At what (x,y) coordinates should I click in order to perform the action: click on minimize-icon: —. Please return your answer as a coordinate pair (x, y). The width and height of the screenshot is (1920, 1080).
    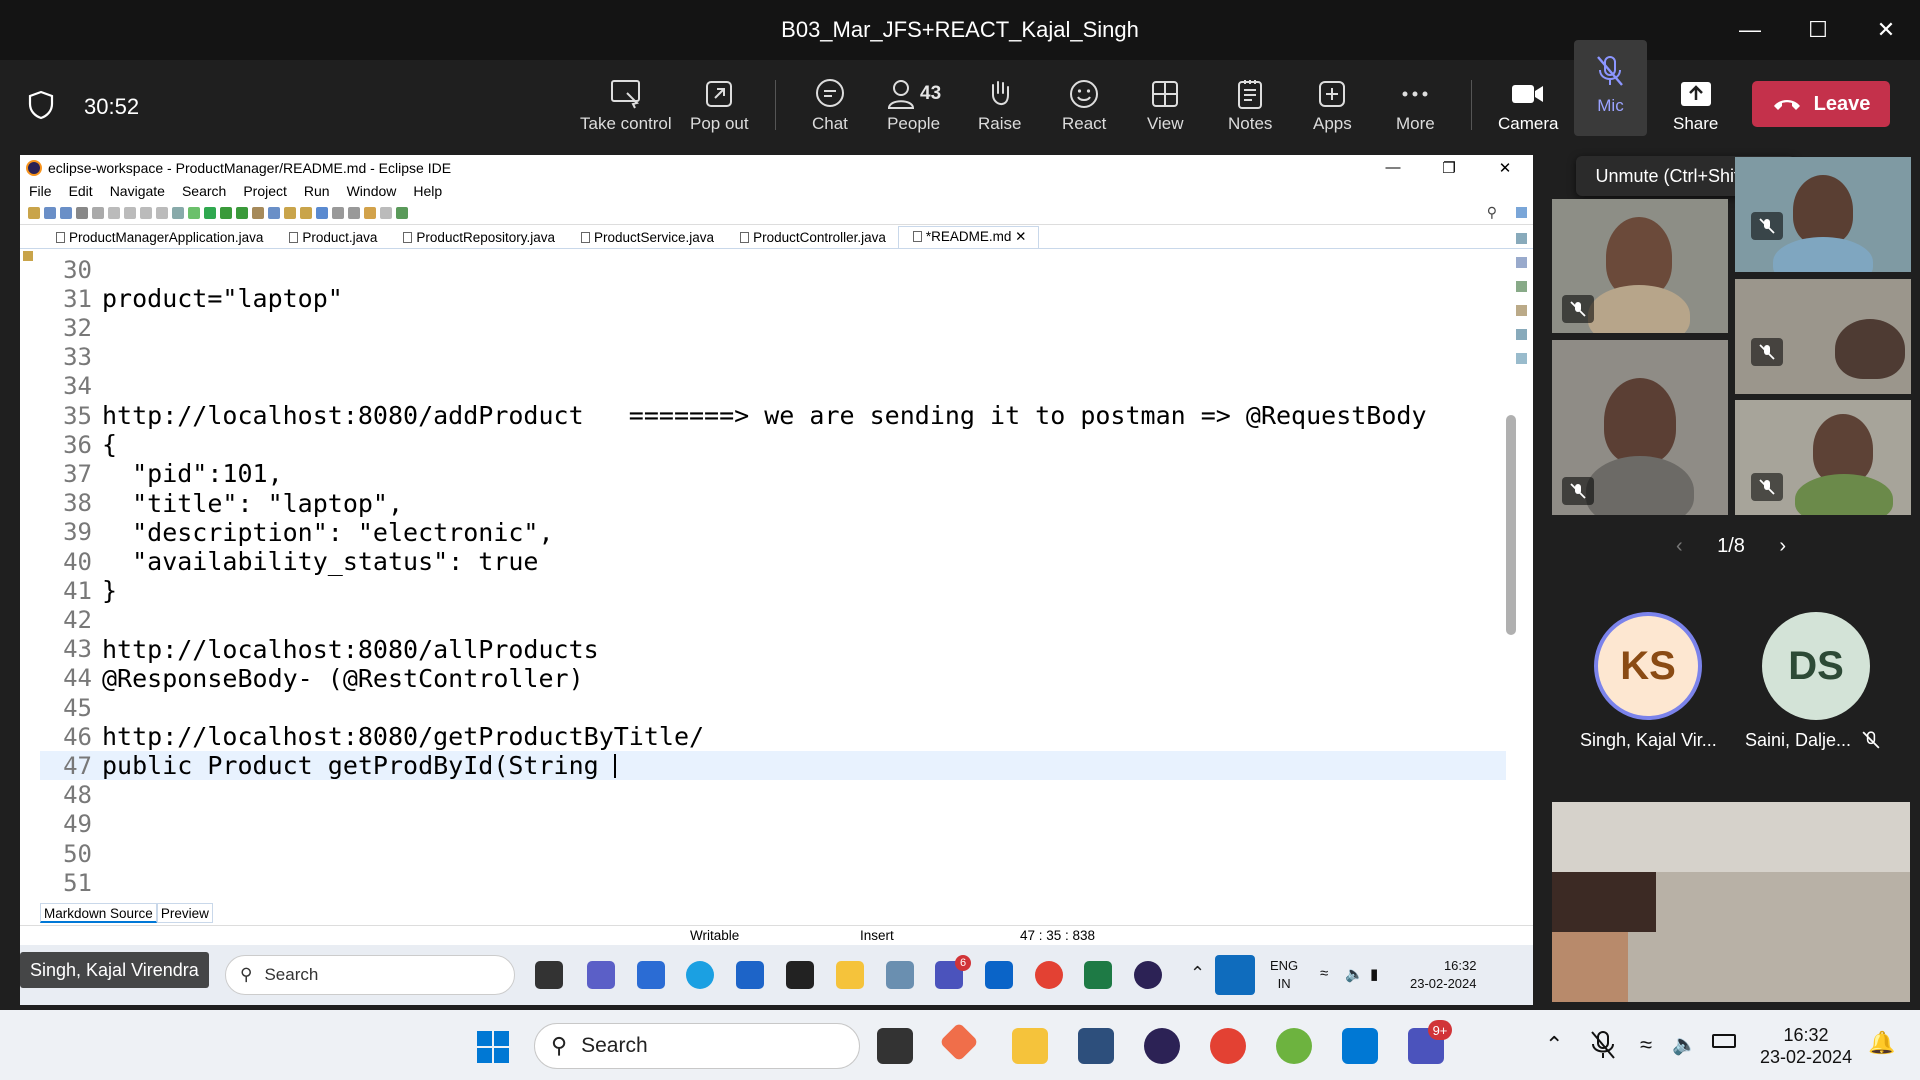
    Looking at the image, I should click on (1750, 30).